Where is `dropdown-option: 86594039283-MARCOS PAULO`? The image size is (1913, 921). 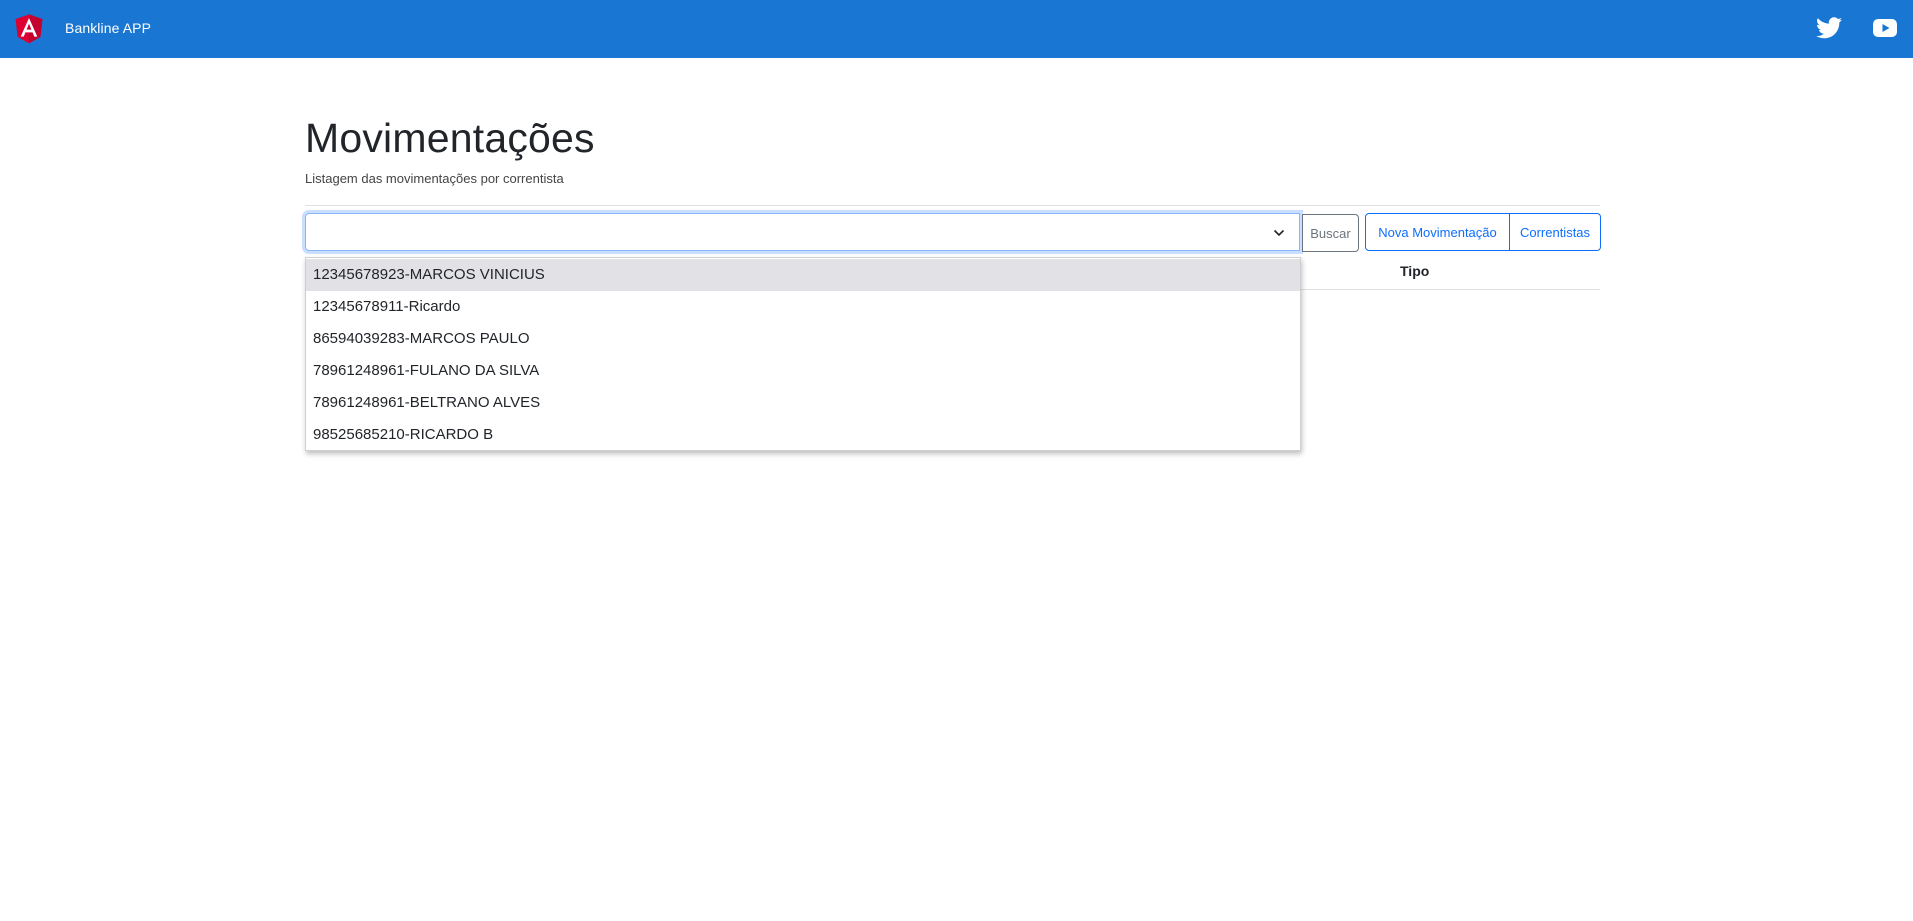
dropdown-option: 86594039283-MARCOS PAULO is located at coordinates (803, 339).